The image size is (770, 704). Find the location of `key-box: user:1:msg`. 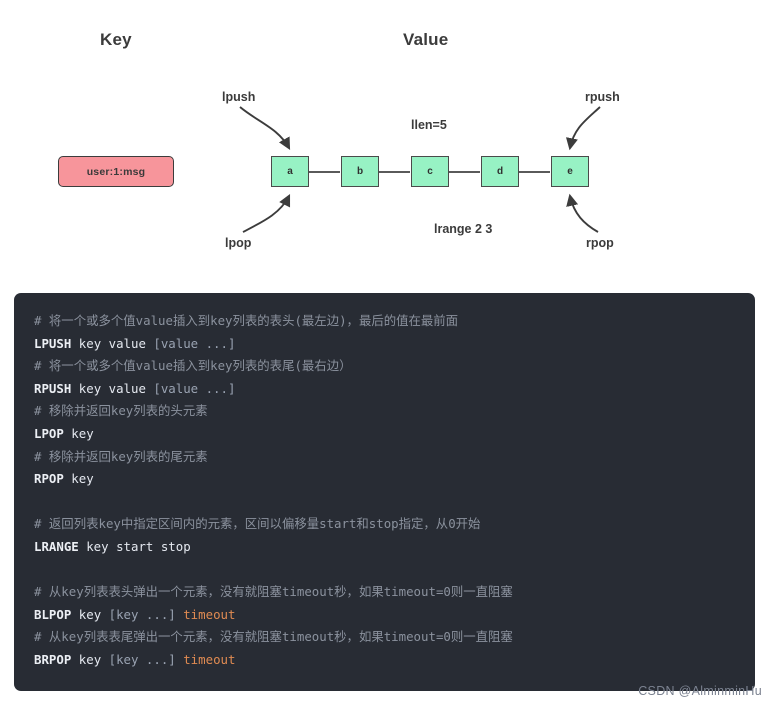

key-box: user:1:msg is located at coordinates (116, 171).